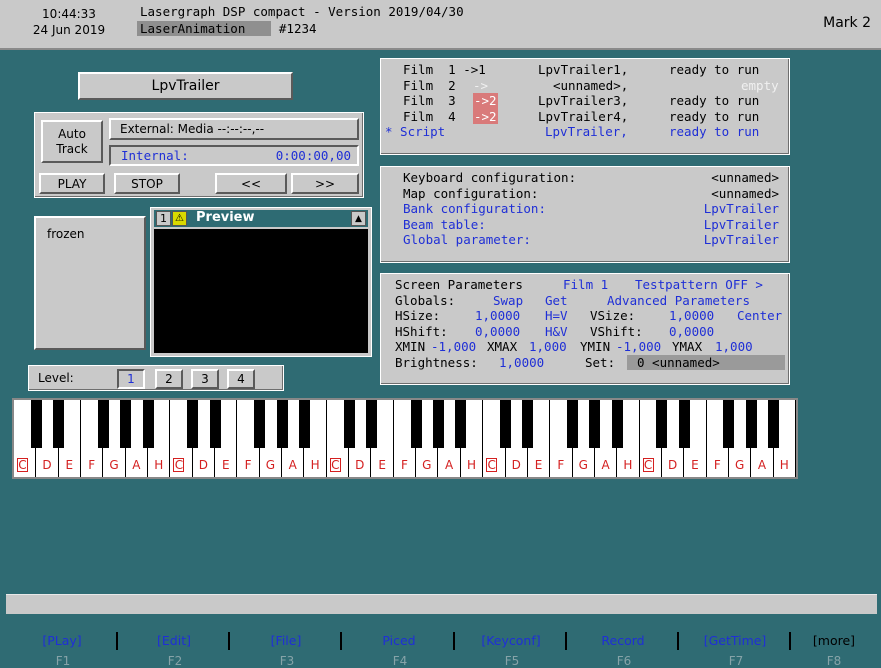 This screenshot has width=881, height=668. What do you see at coordinates (699, 285) in the screenshot?
I see `testpattern-toggle: Testpattern OFF >` at bounding box center [699, 285].